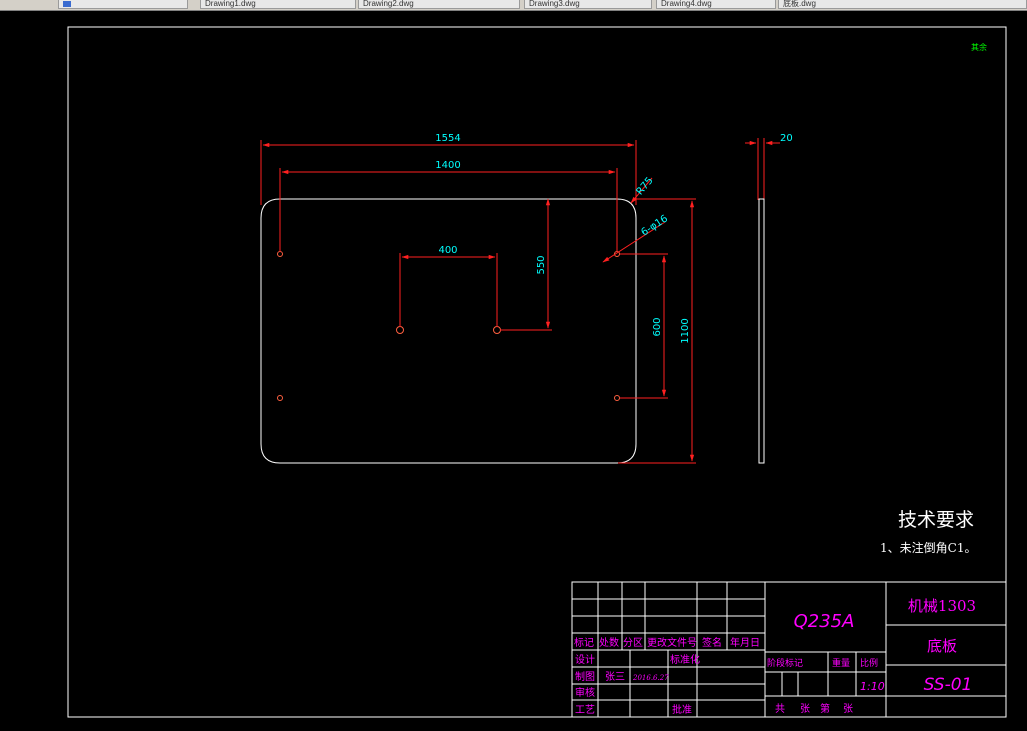 Image resolution: width=1027 pixels, height=731 pixels. I want to click on tb-ratio-label: 比例, so click(869, 663).